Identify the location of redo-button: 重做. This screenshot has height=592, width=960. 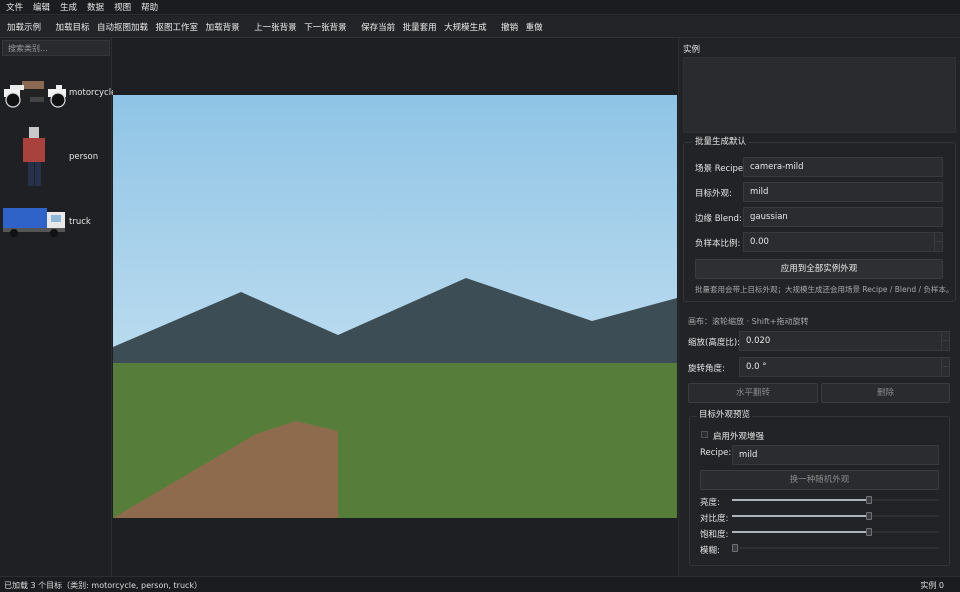
(534, 27).